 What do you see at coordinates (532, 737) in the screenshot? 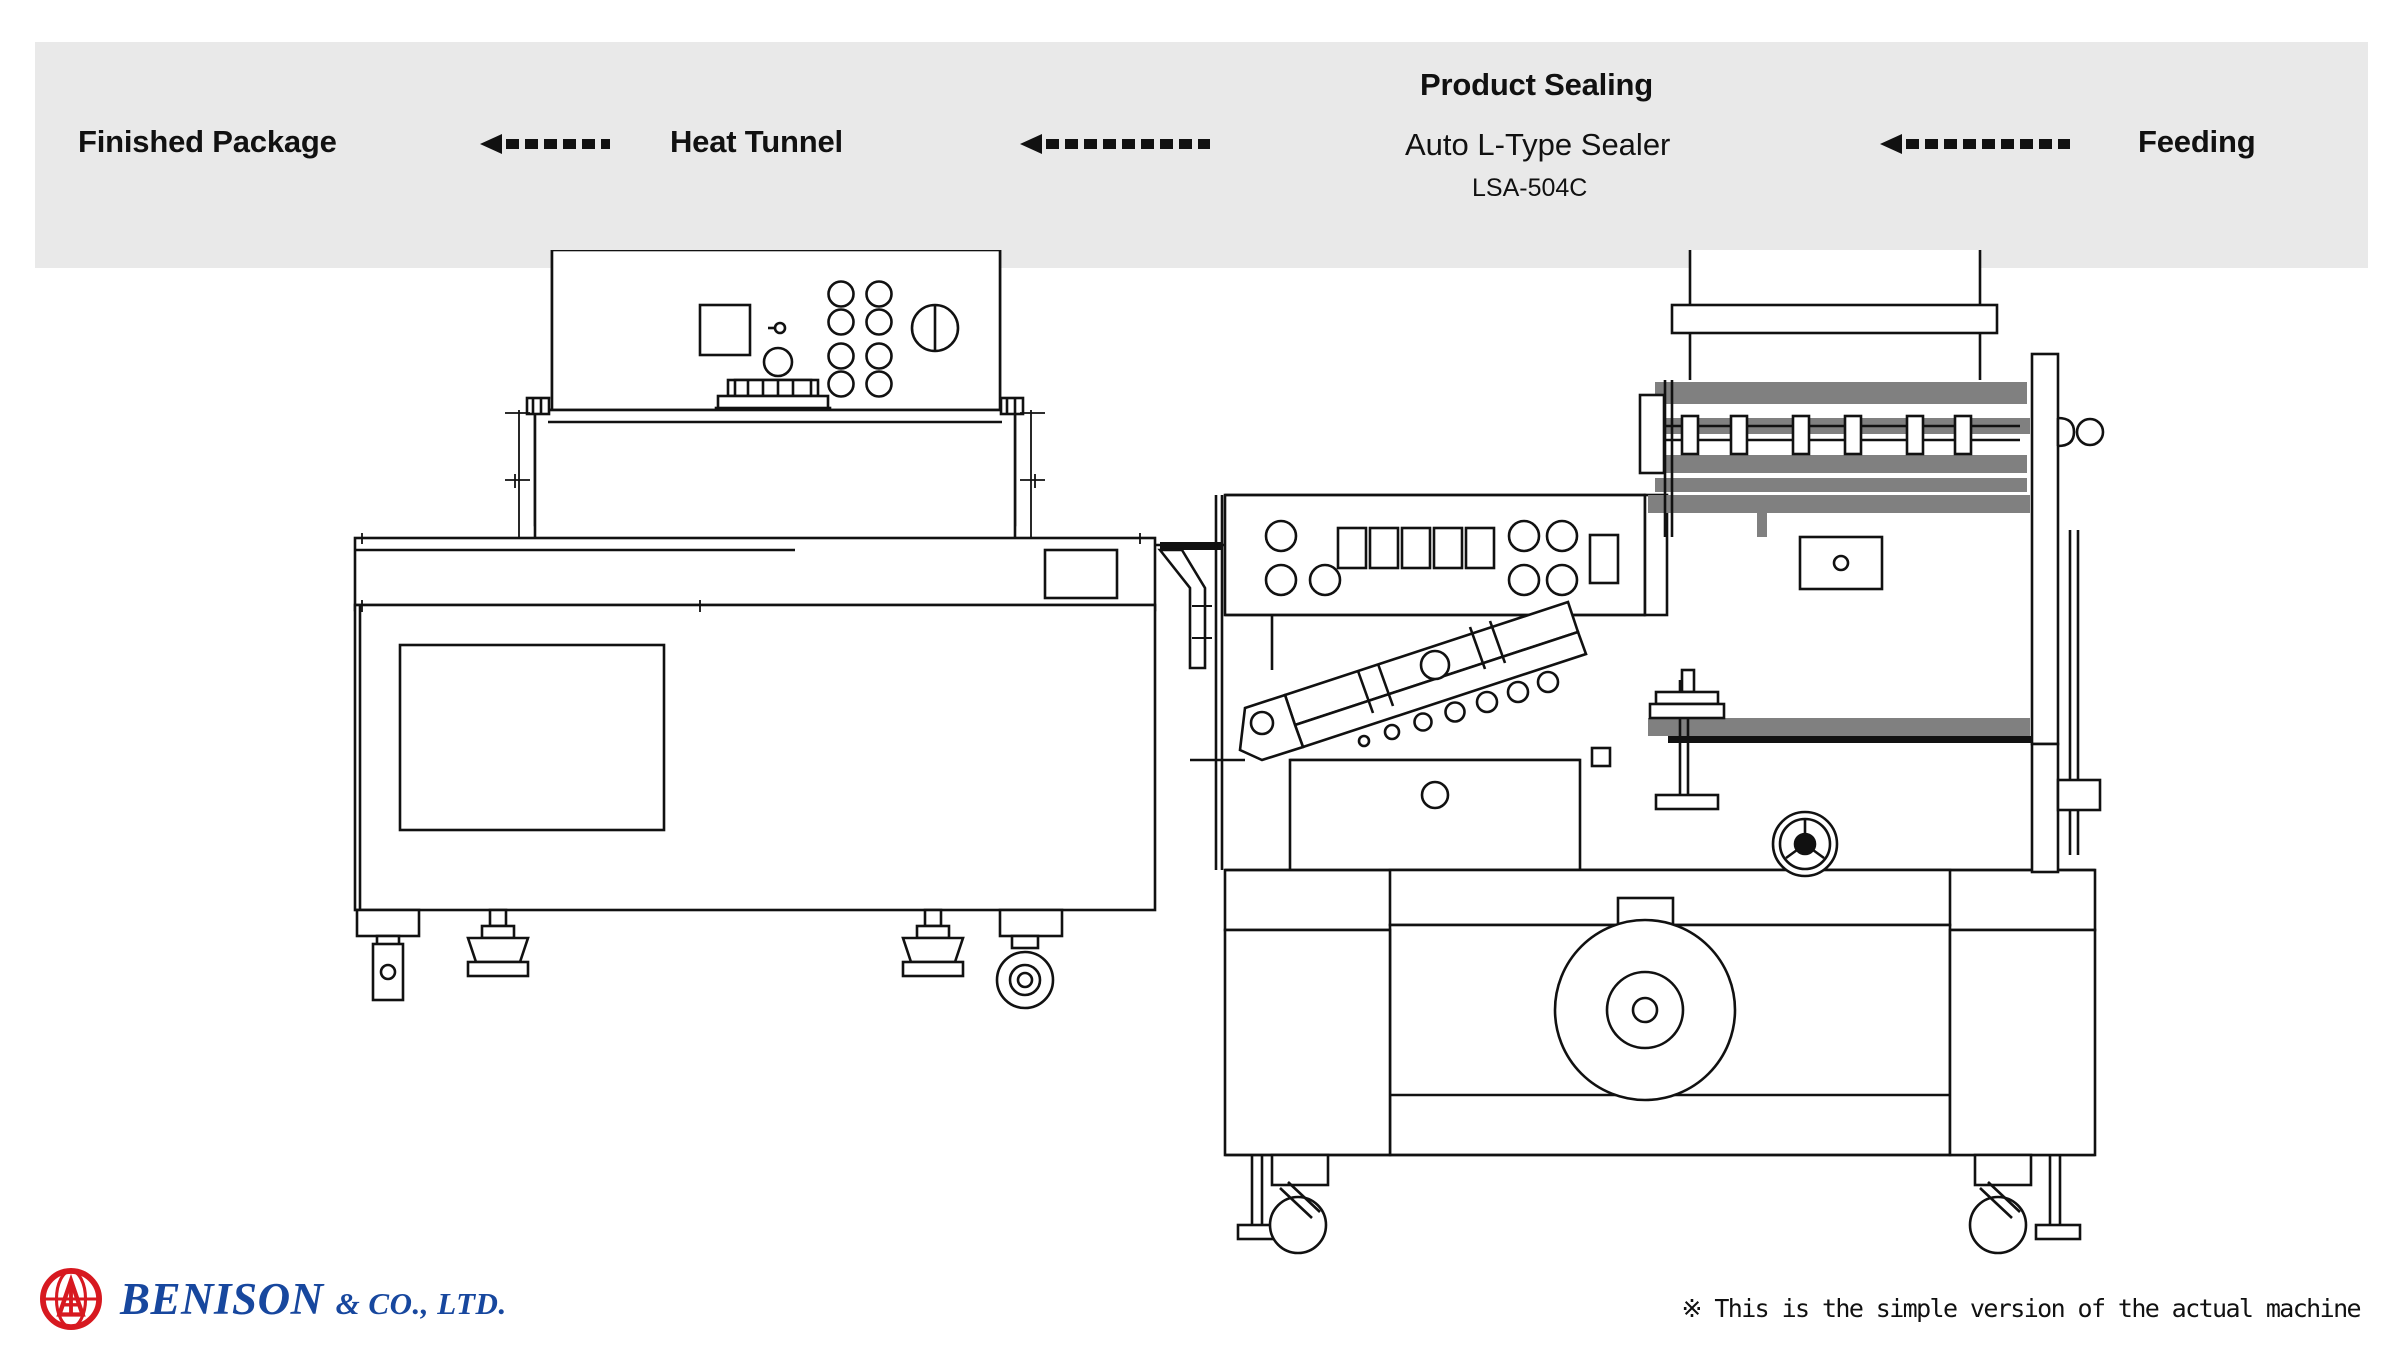
I see `tunnel-front-panel` at bounding box center [532, 737].